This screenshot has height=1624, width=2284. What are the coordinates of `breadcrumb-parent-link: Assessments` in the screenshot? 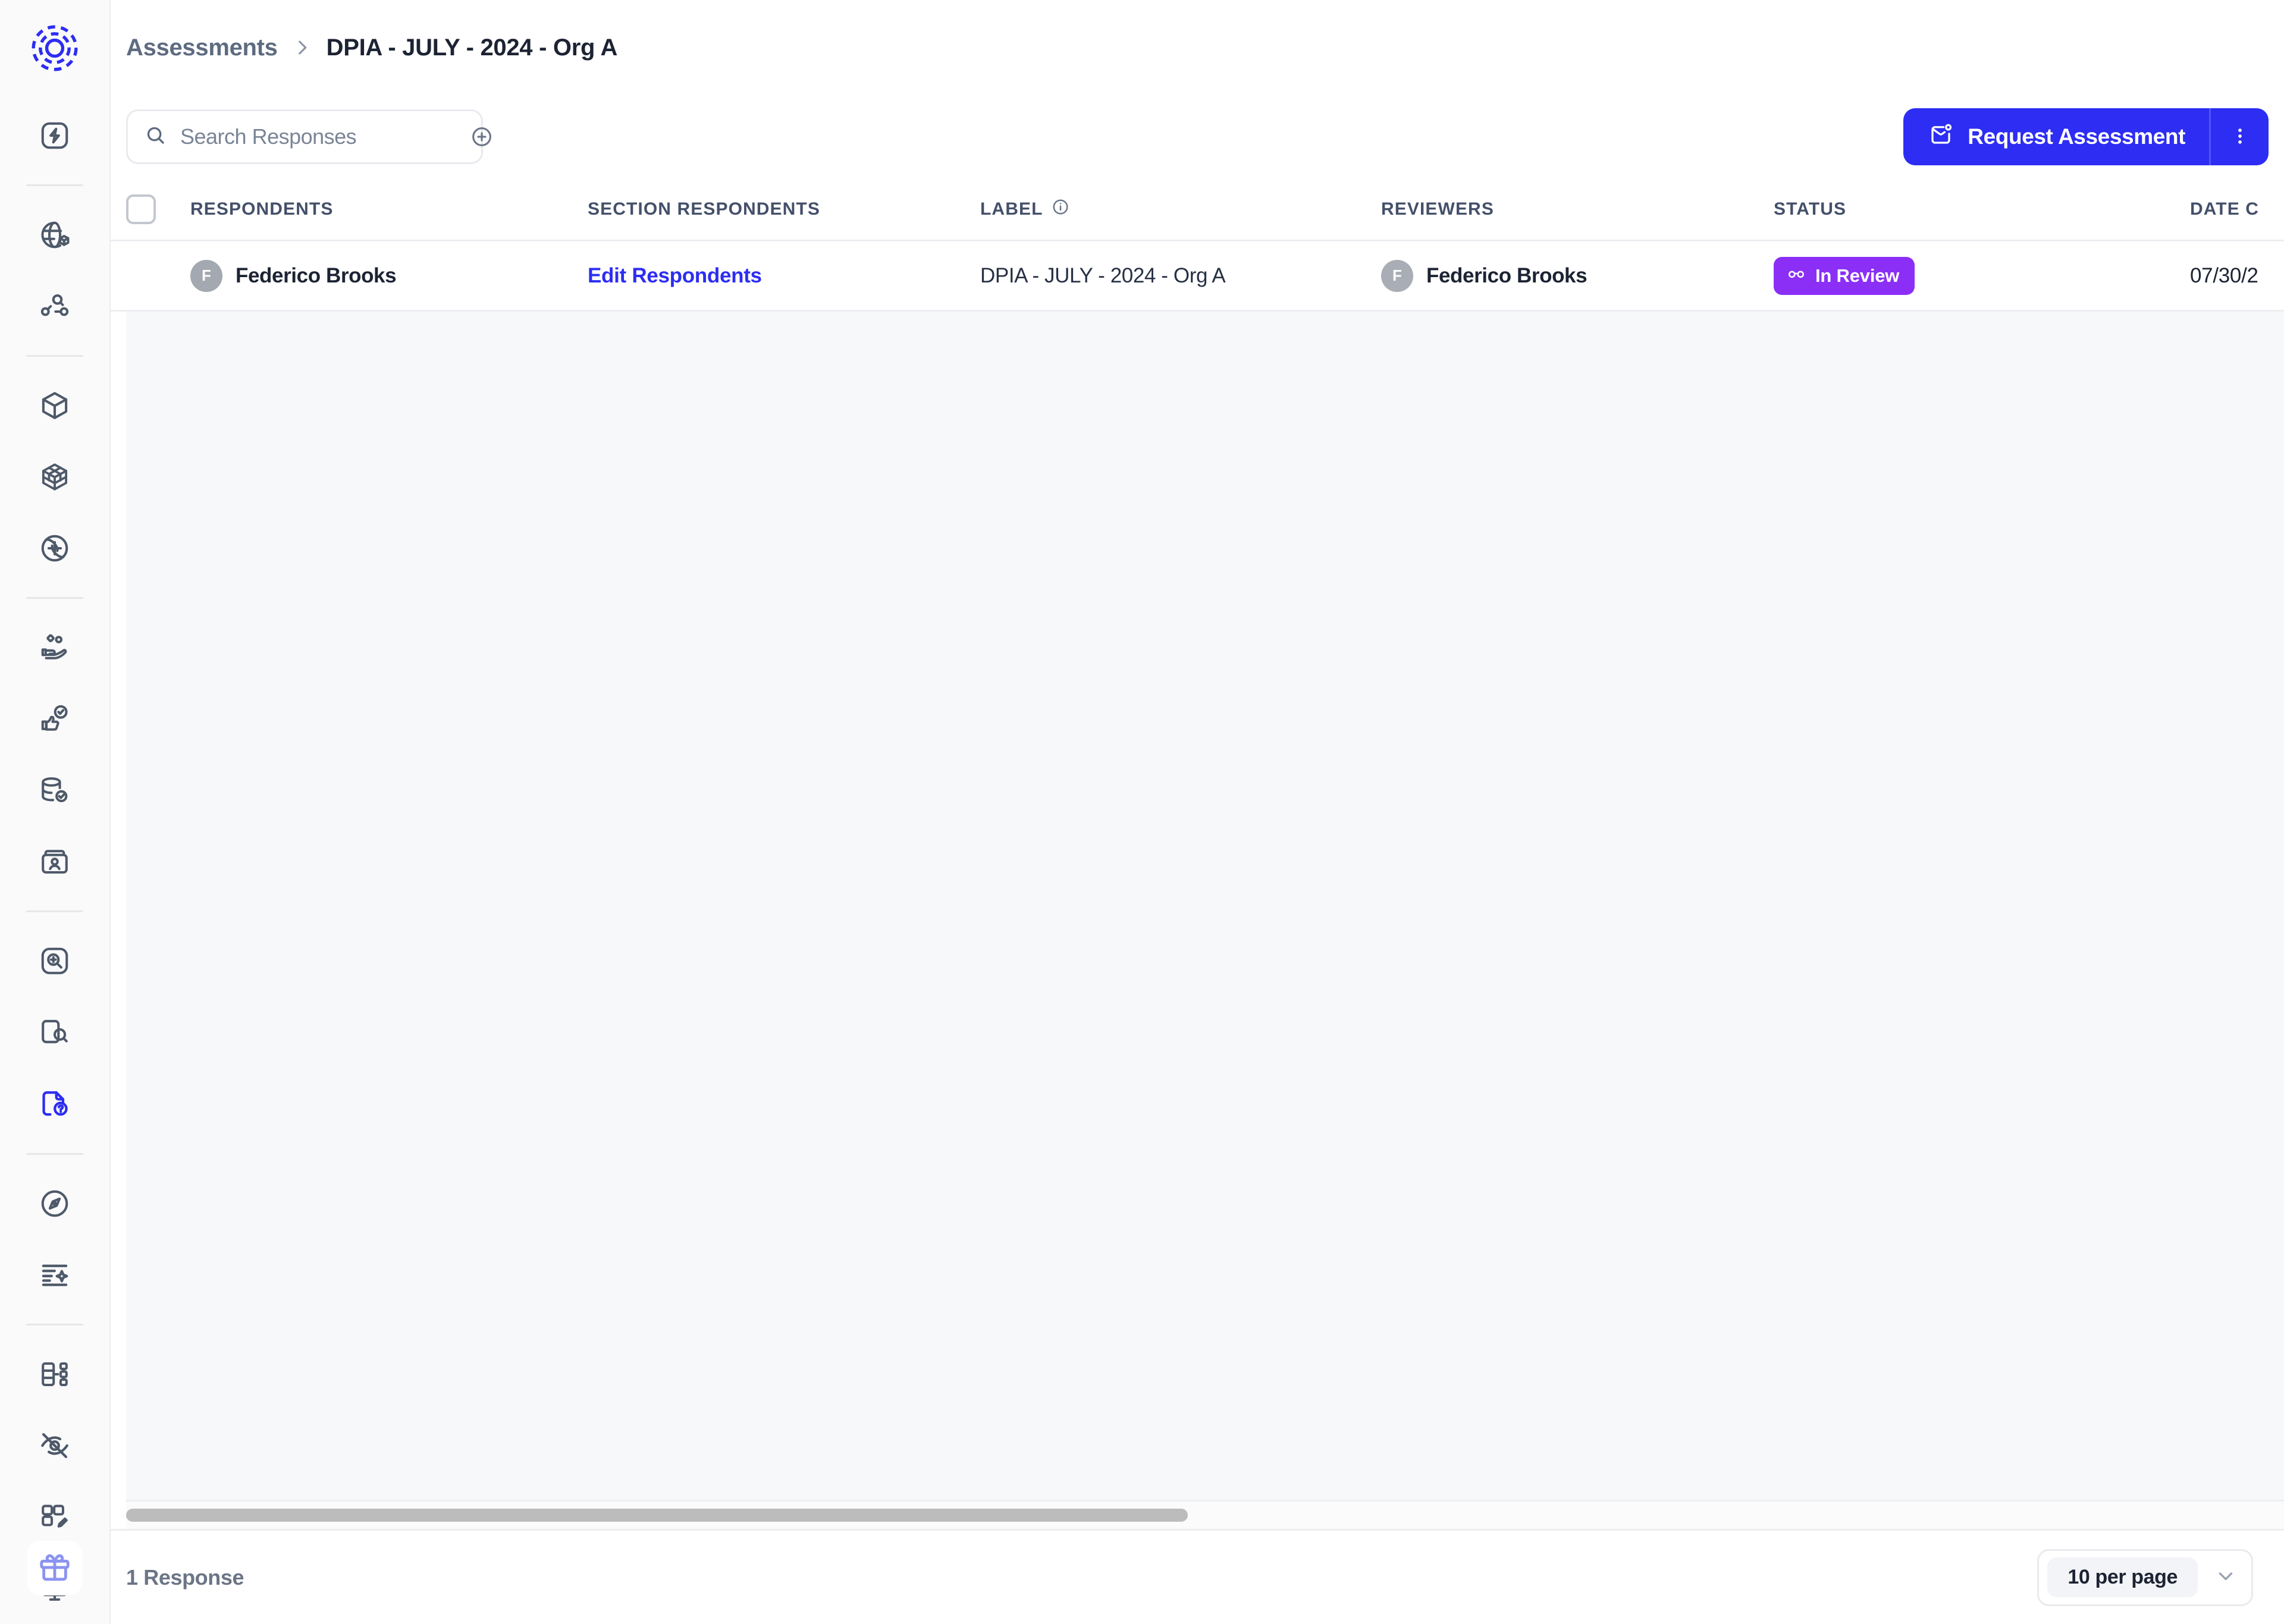 It's located at (202, 47).